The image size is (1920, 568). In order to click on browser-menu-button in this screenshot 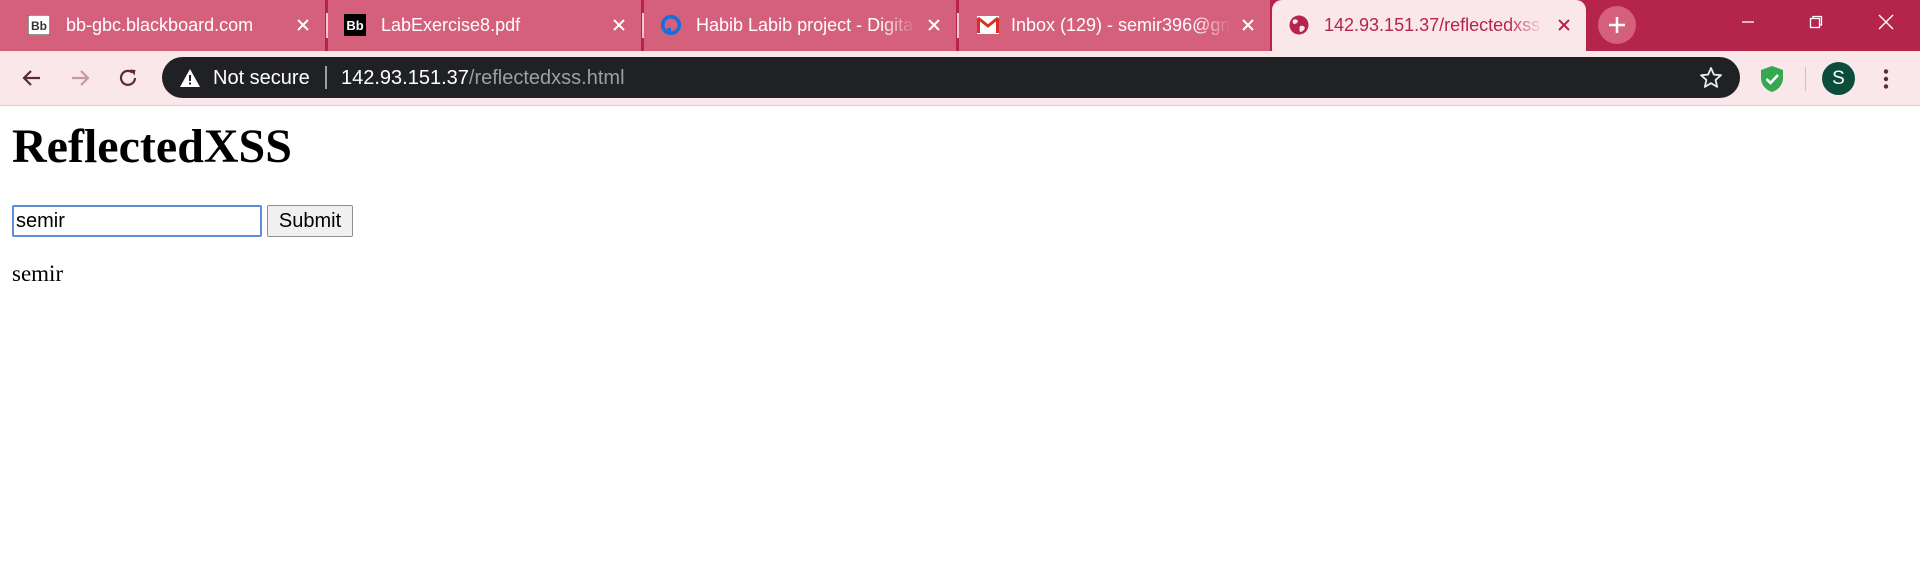, I will do `click(1886, 79)`.